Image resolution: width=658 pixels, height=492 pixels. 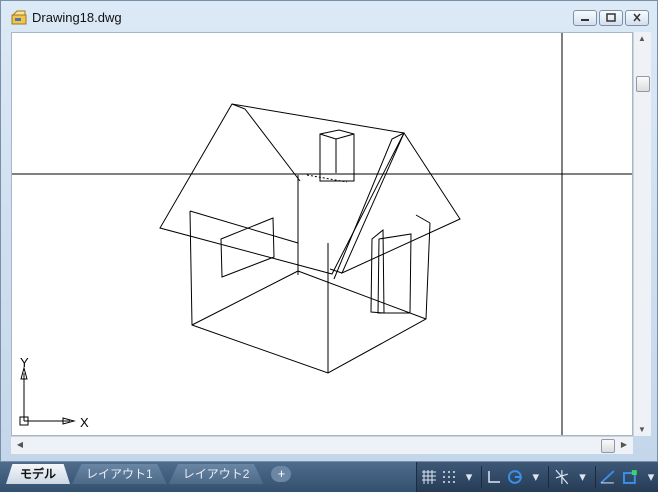 I want to click on tab-layout2: レイアウト2, so click(x=216, y=474).